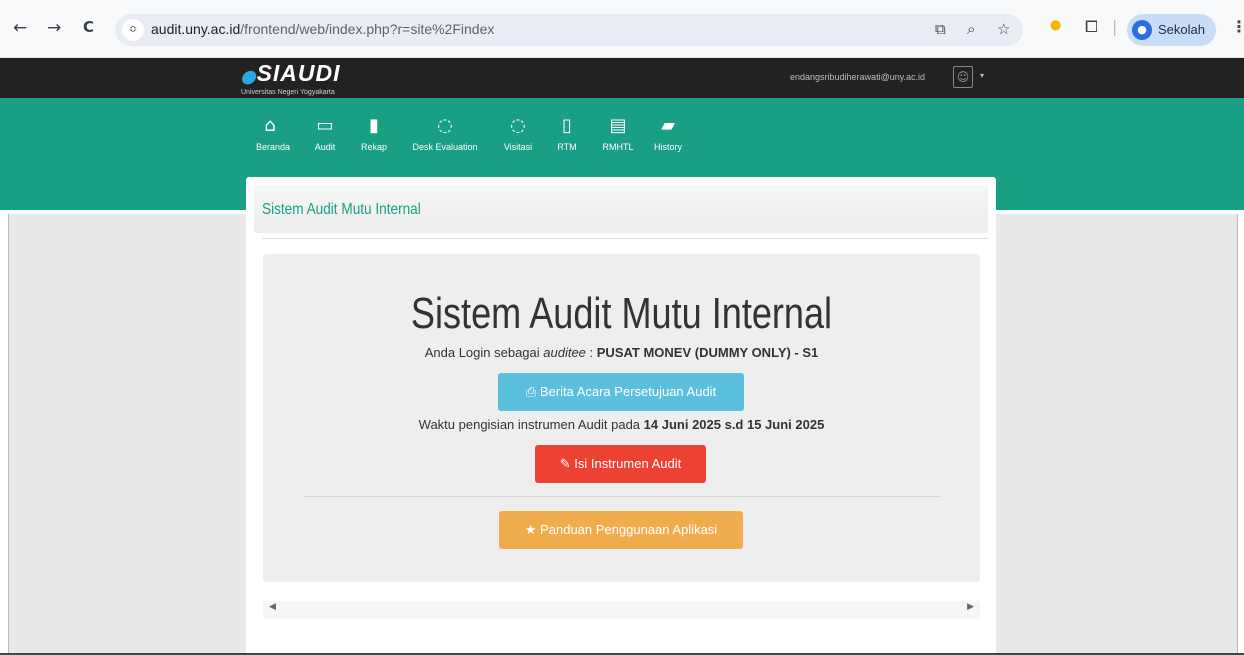  Describe the element at coordinates (445, 147) in the screenshot. I see `menu-label: Desk Evaluation` at that location.